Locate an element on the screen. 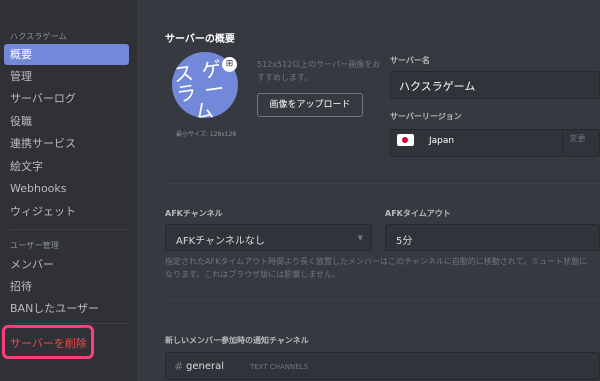  server-name-input: ハクスラゲーム is located at coordinates (495, 85).